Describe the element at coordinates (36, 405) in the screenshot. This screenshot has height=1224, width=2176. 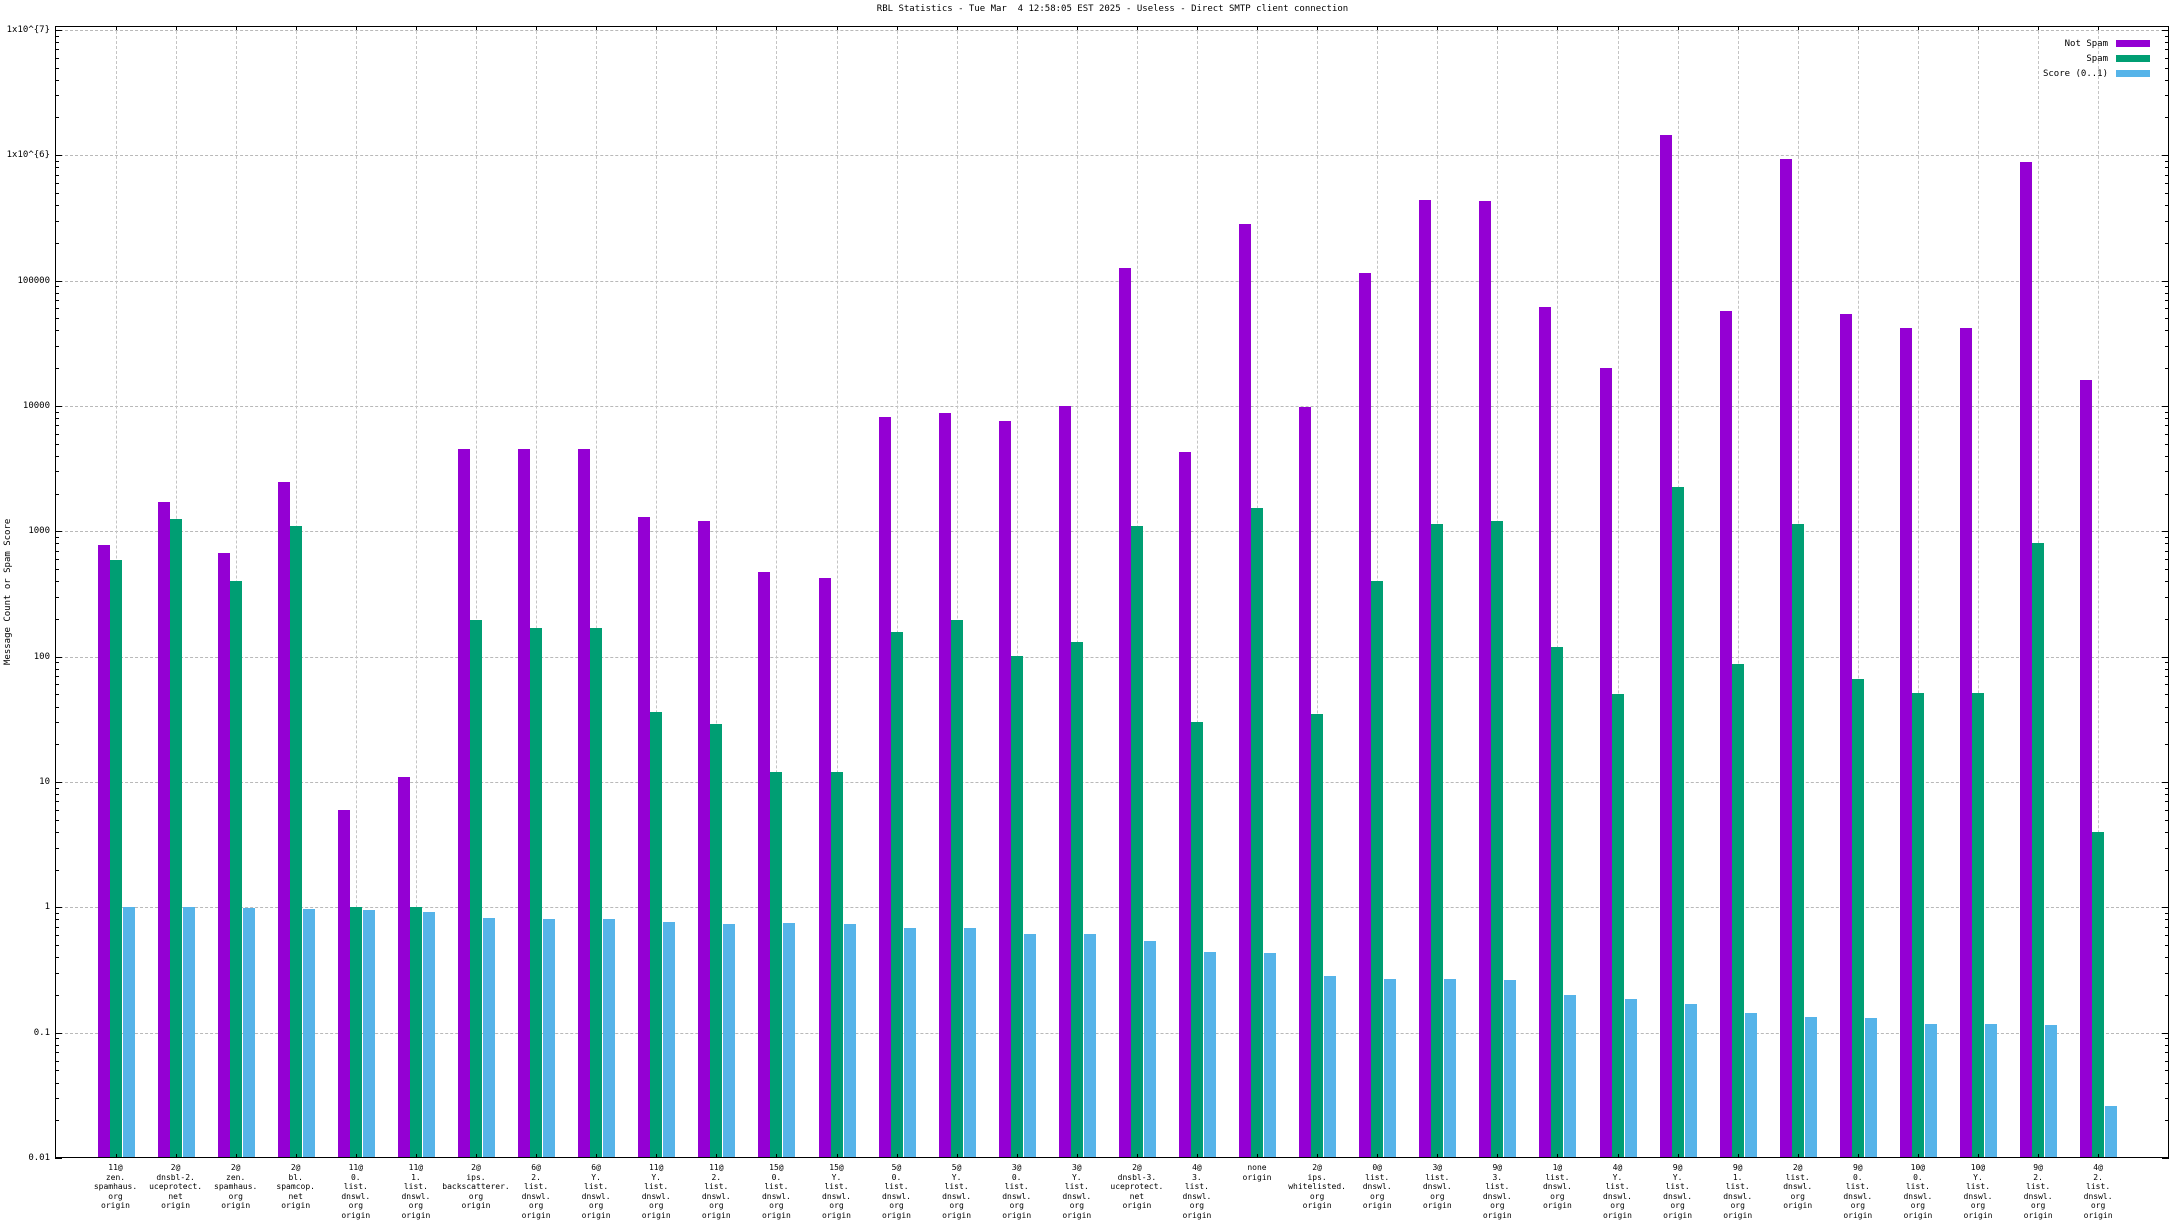
I see `y-tick-label: 10000` at that location.